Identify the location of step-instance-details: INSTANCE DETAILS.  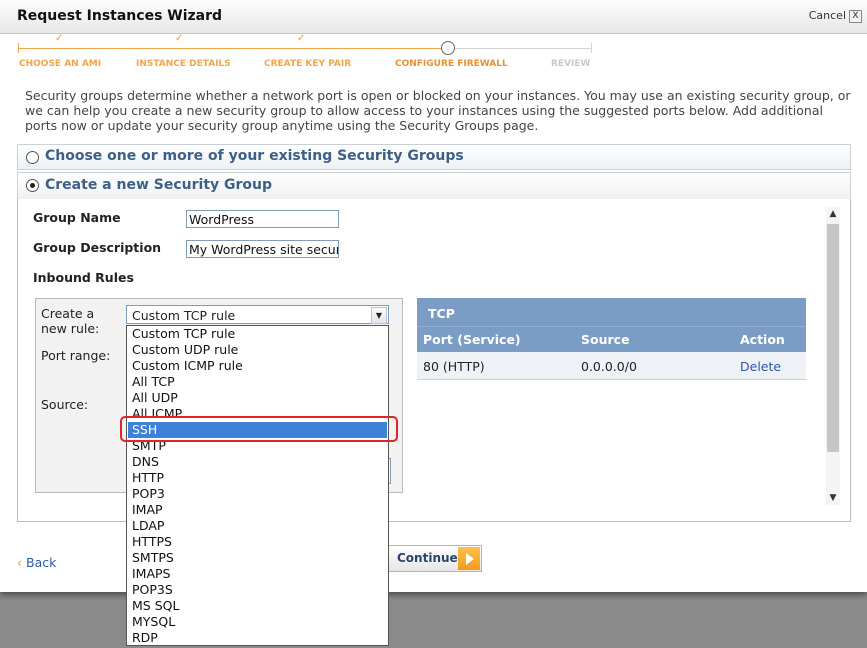
(183, 64).